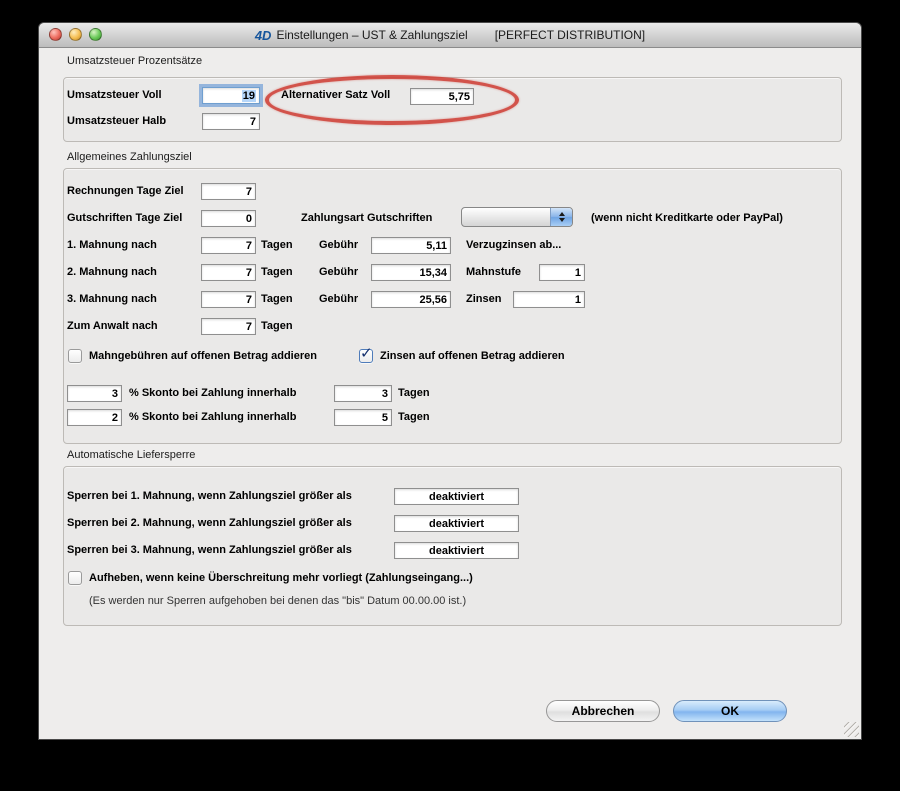 This screenshot has width=900, height=791. What do you see at coordinates (112, 272) in the screenshot?
I see `reminder2-label: 2. Mahnung nach` at bounding box center [112, 272].